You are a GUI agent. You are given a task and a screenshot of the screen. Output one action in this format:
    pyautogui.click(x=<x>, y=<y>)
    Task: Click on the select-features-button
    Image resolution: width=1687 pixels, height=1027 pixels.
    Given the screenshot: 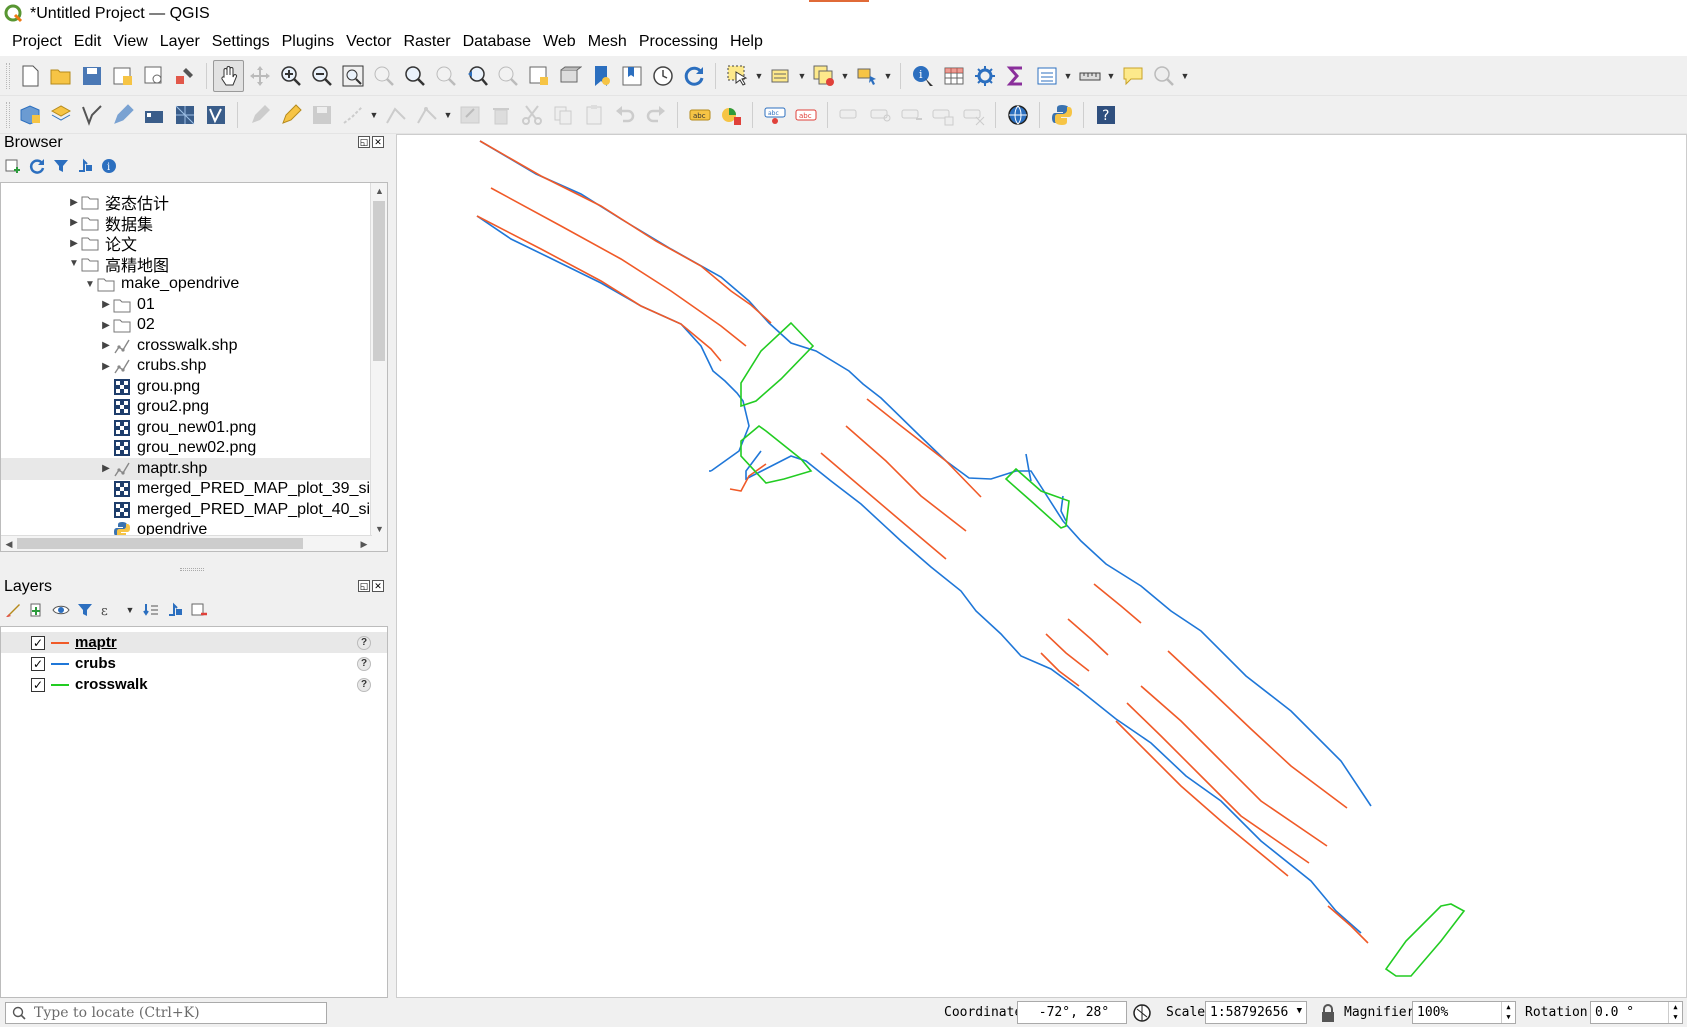 What is the action you would take?
    pyautogui.click(x=737, y=76)
    